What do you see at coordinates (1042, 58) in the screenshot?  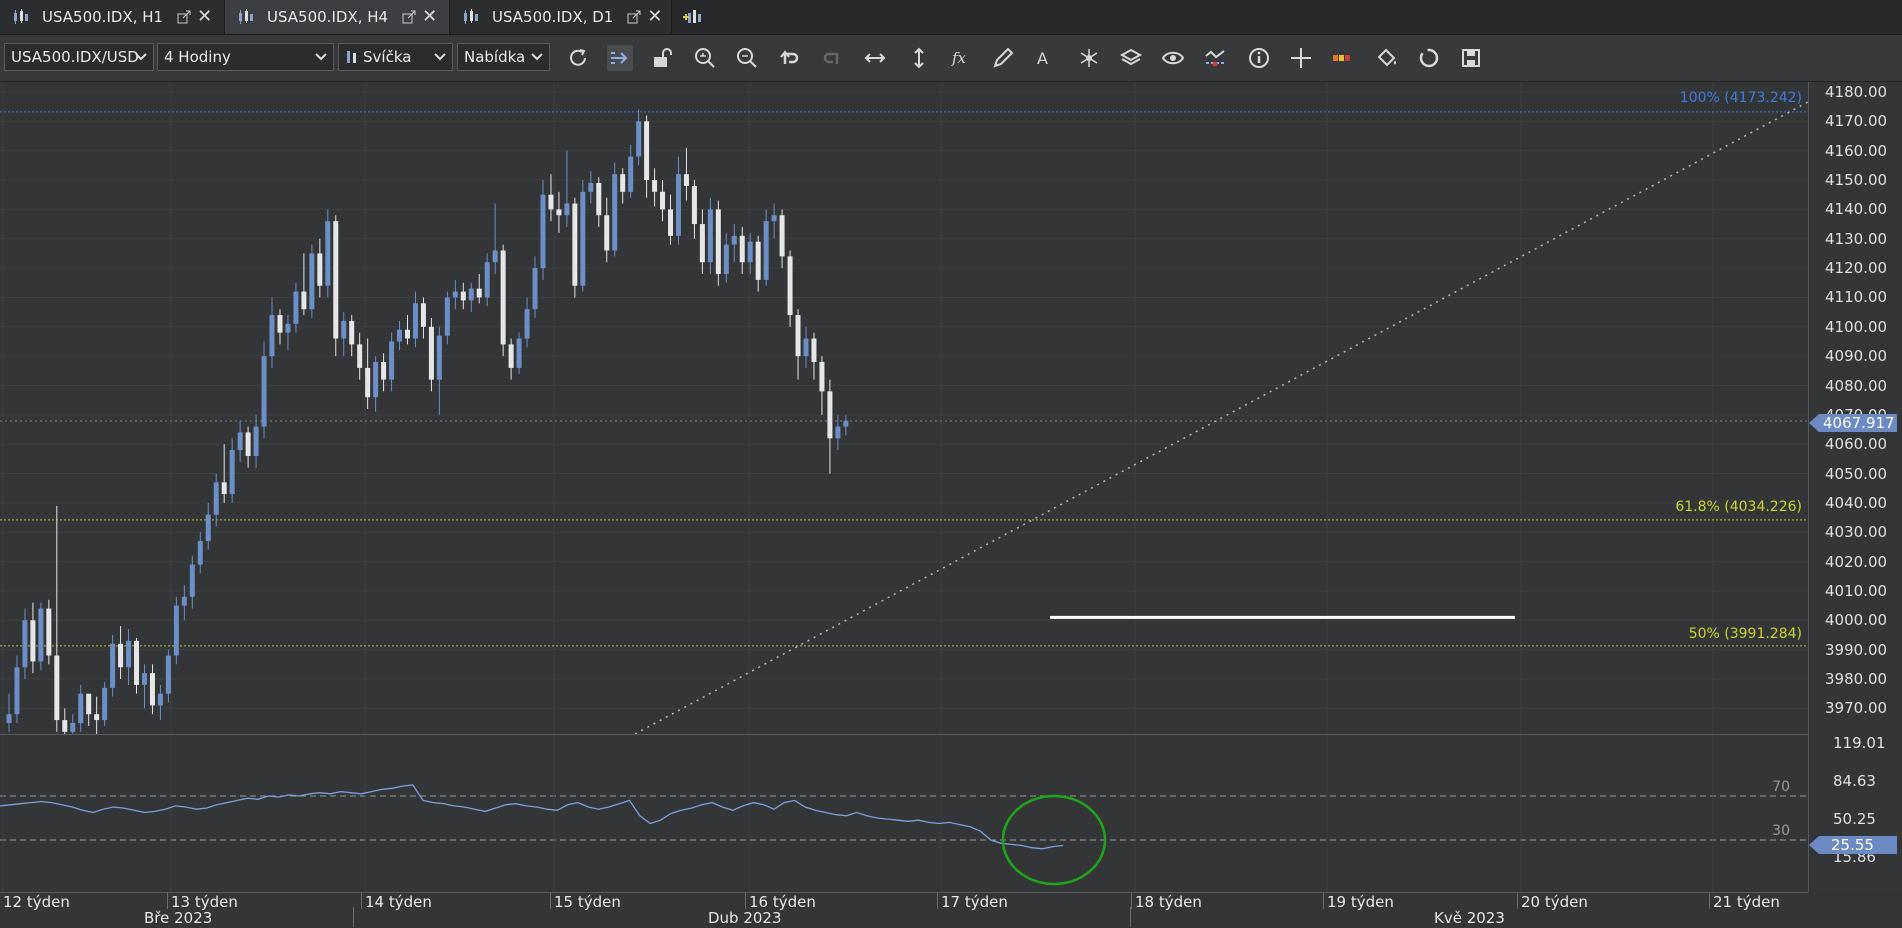 I see `svg-text: A` at bounding box center [1042, 58].